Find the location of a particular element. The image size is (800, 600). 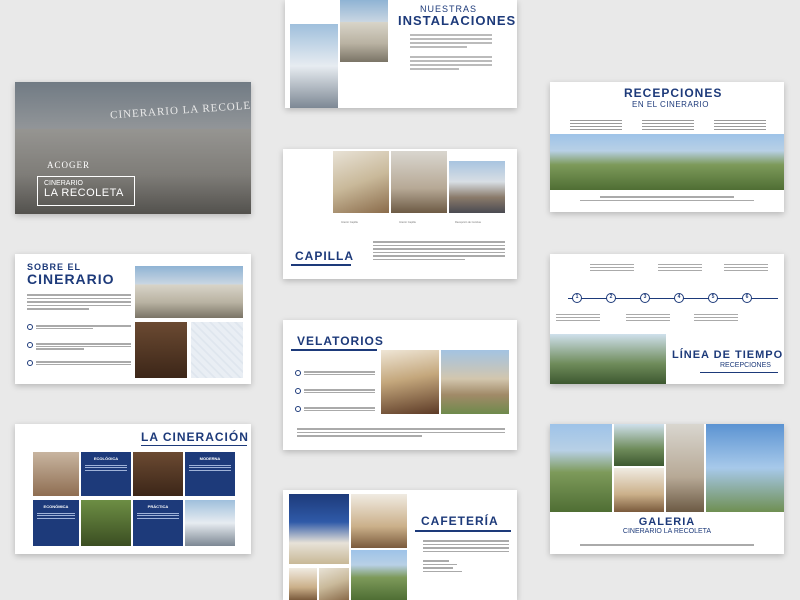

recepciones-text-col3 is located at coordinates (740, 125).